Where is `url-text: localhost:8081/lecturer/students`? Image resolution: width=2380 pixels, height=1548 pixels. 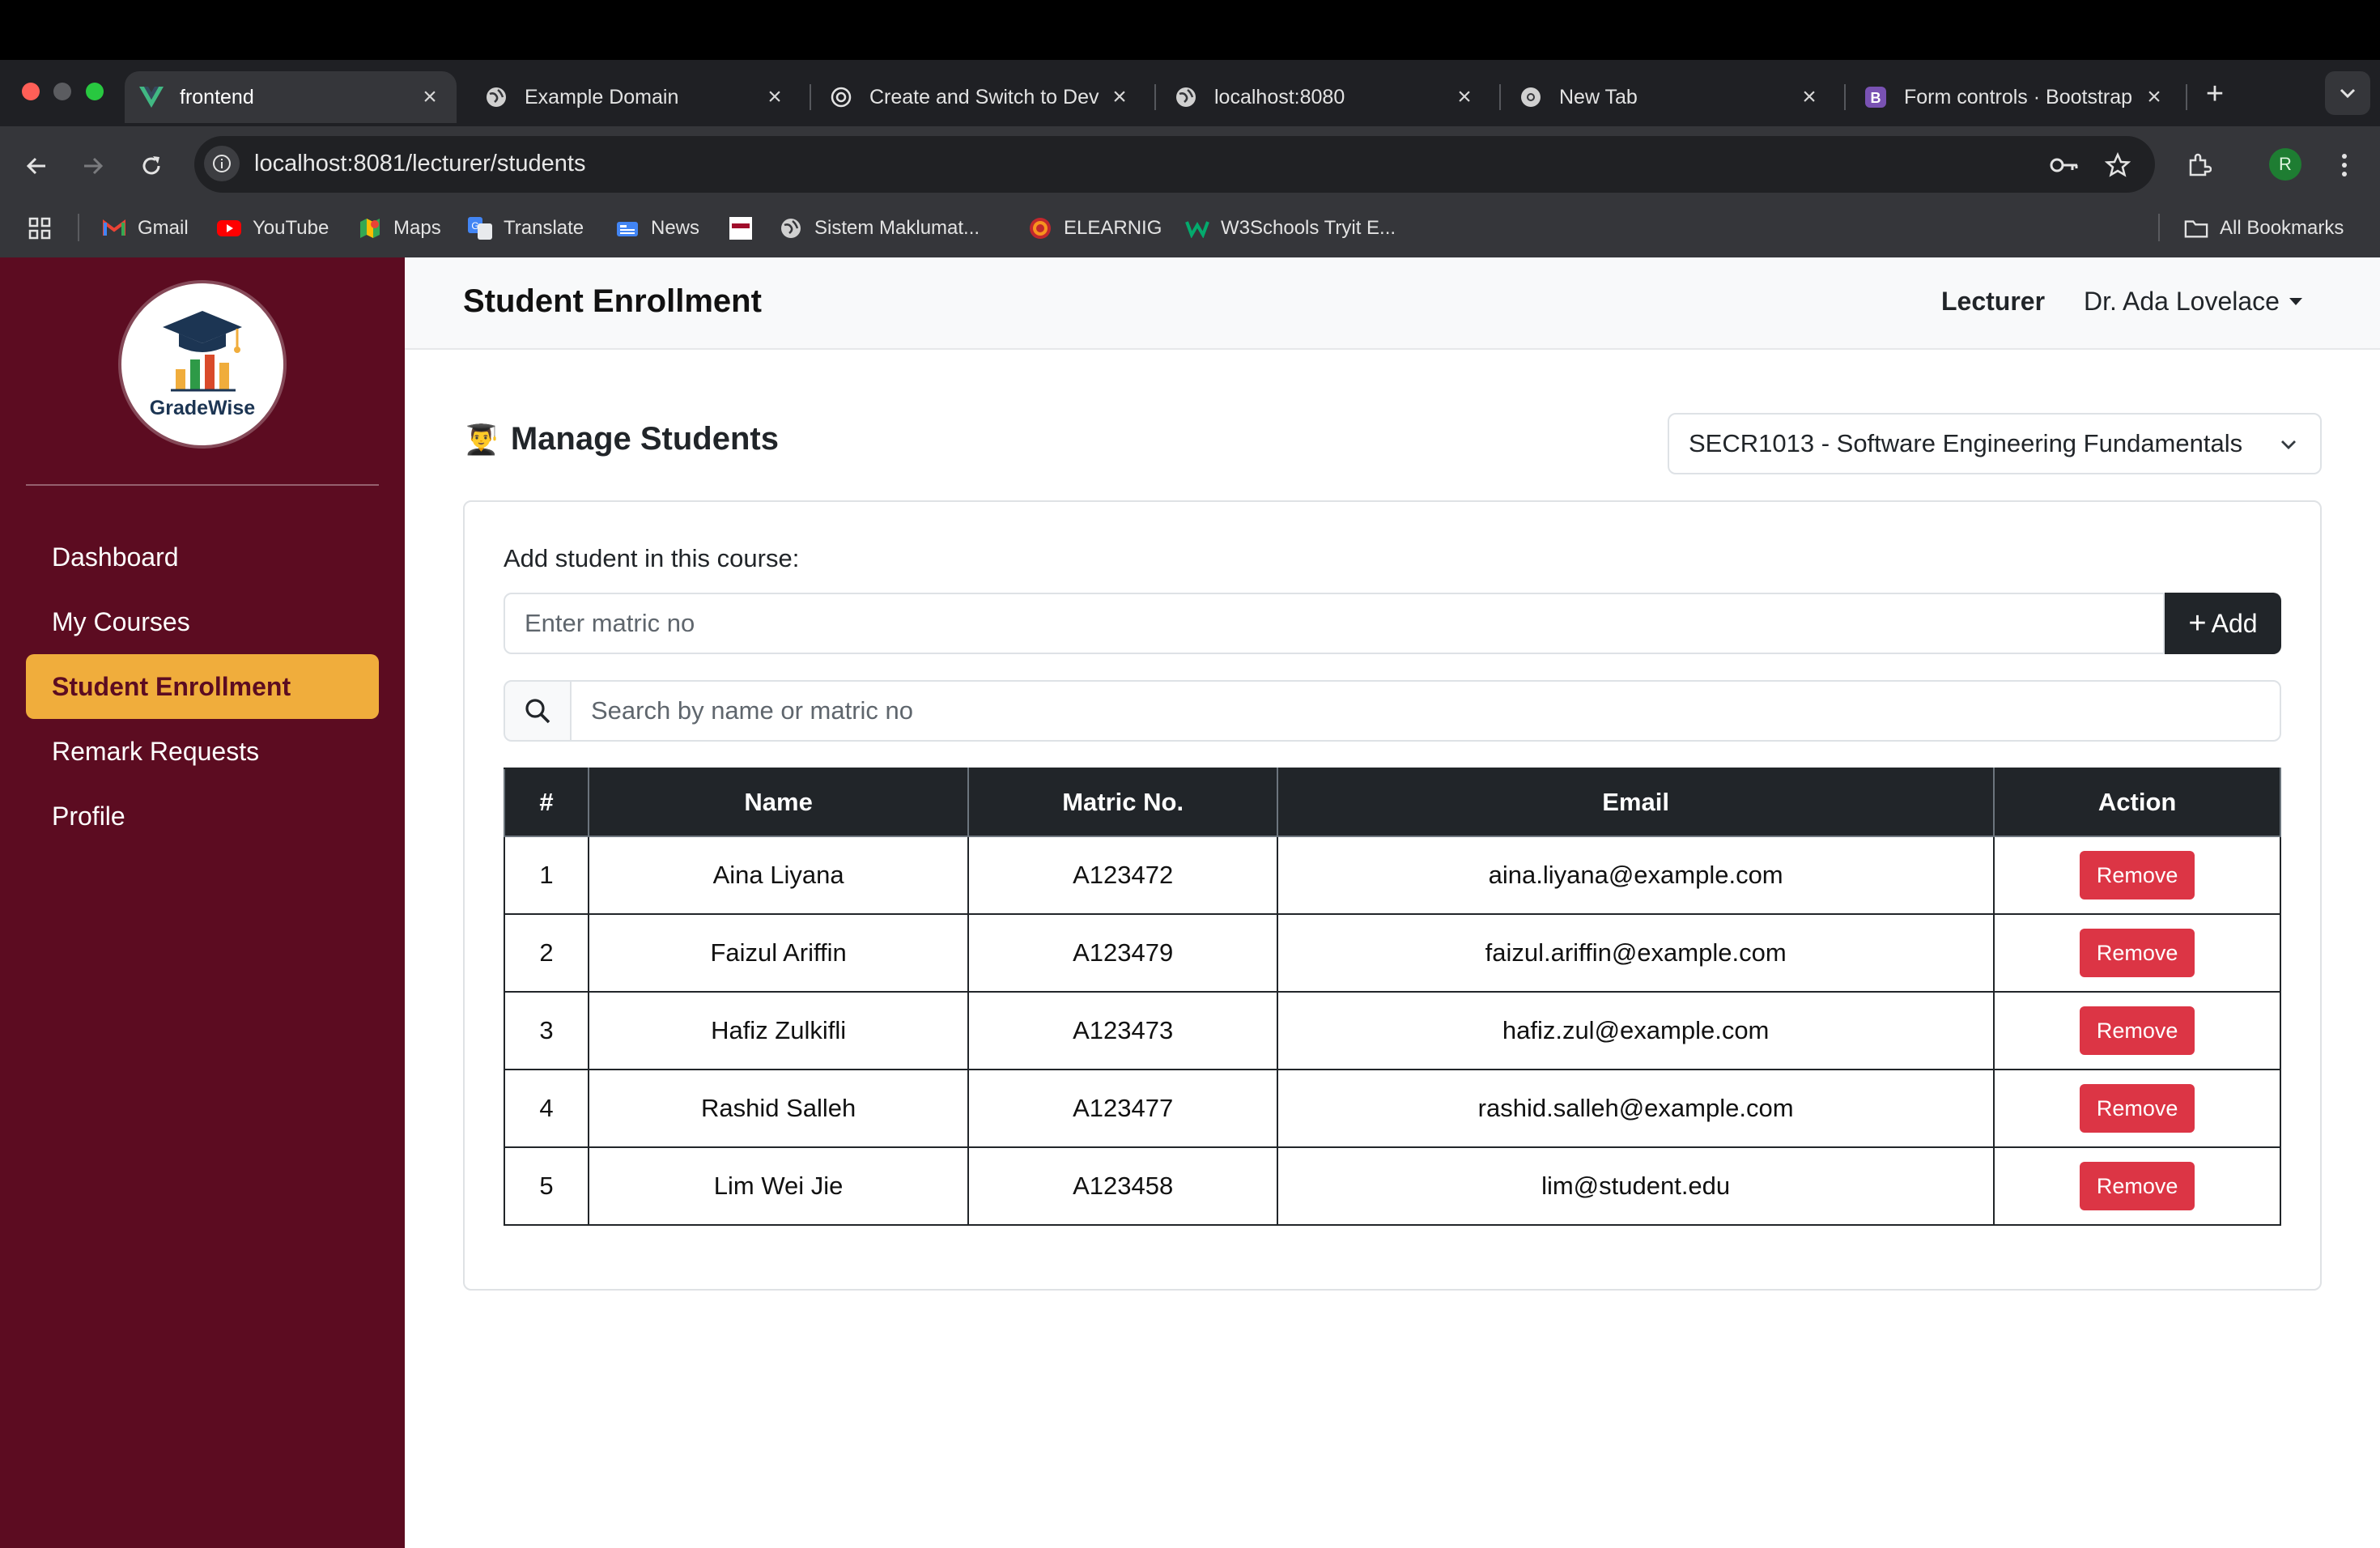
url-text: localhost:8081/lecturer/students is located at coordinates (420, 164).